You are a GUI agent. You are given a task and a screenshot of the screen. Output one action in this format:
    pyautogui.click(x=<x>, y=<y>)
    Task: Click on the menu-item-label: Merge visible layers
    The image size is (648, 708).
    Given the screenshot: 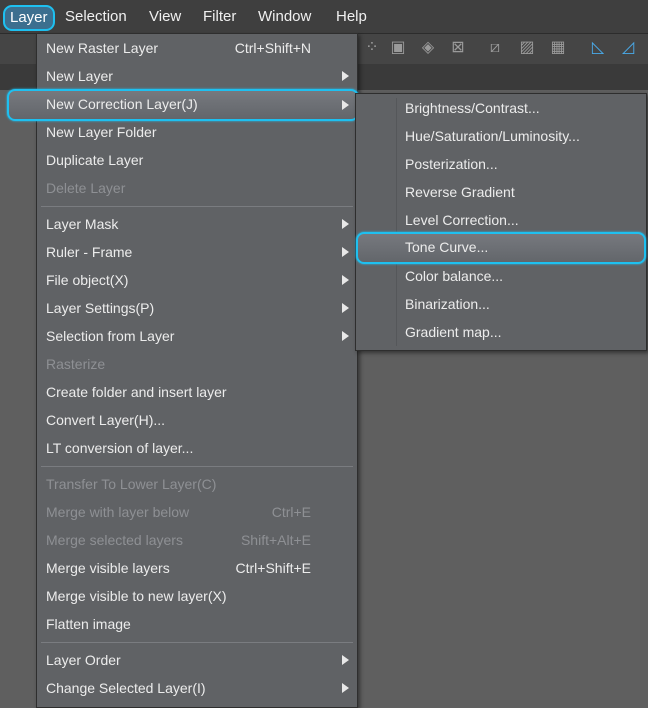 What is the action you would take?
    pyautogui.click(x=108, y=568)
    